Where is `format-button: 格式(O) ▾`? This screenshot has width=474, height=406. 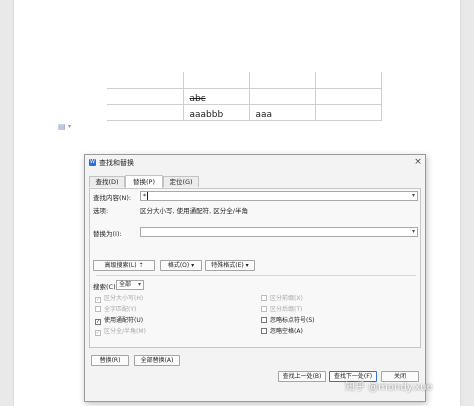
format-button: 格式(O) ▾ is located at coordinates (181, 265).